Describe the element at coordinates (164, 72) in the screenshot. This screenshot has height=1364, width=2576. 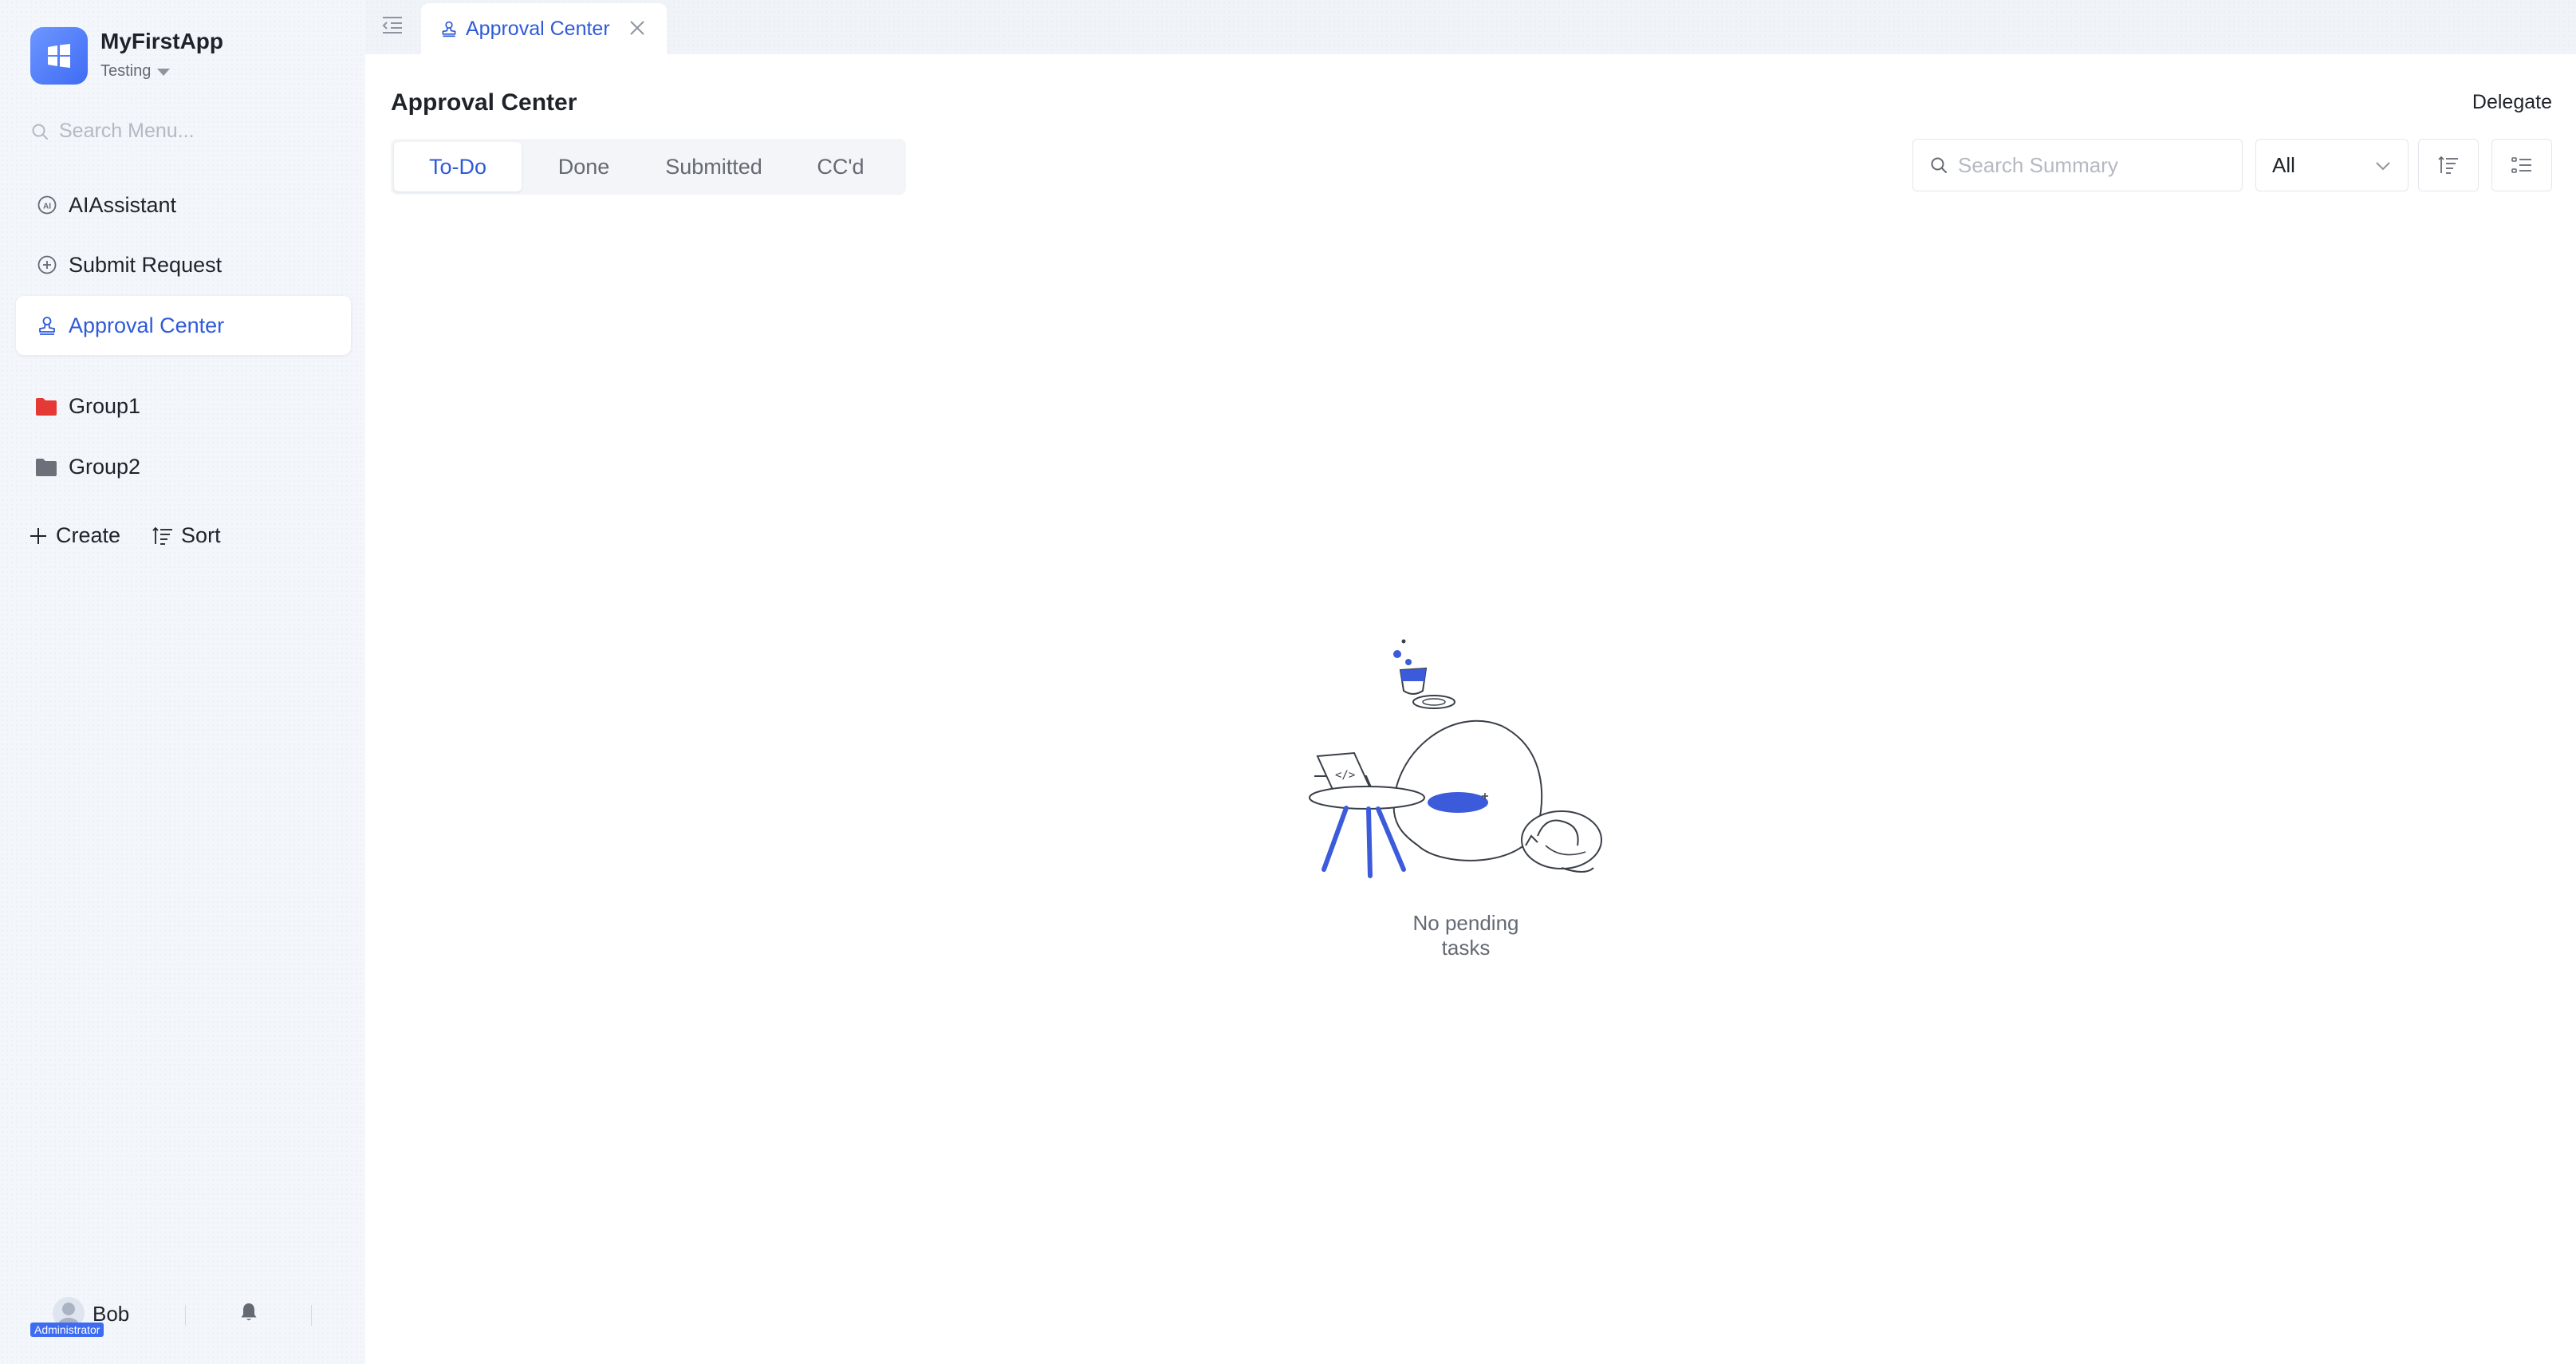
I see `caret-down-icon` at that location.